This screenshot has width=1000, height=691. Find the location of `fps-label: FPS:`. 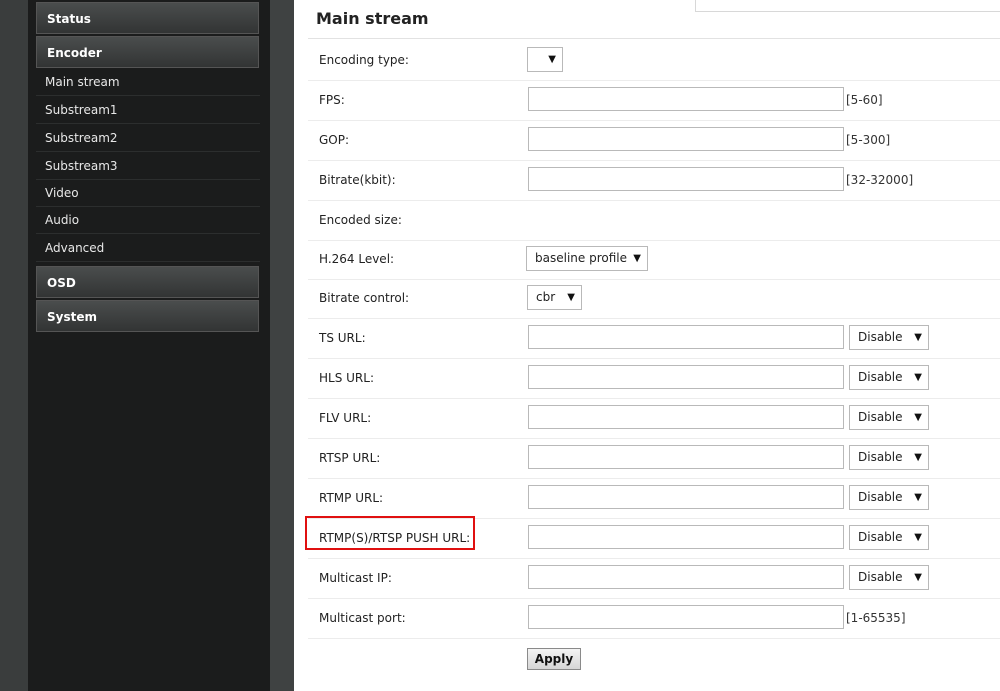

fps-label: FPS: is located at coordinates (332, 100).